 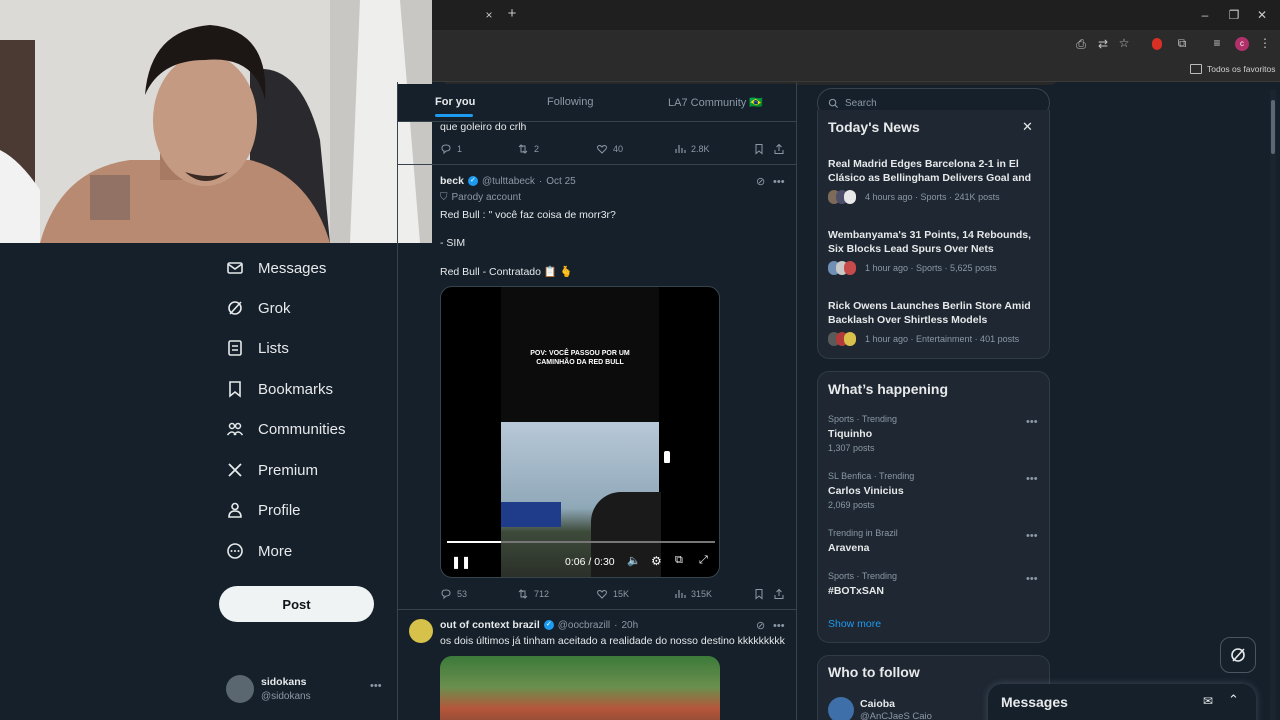 I want to click on envelope-icon, so click(x=235, y=268).